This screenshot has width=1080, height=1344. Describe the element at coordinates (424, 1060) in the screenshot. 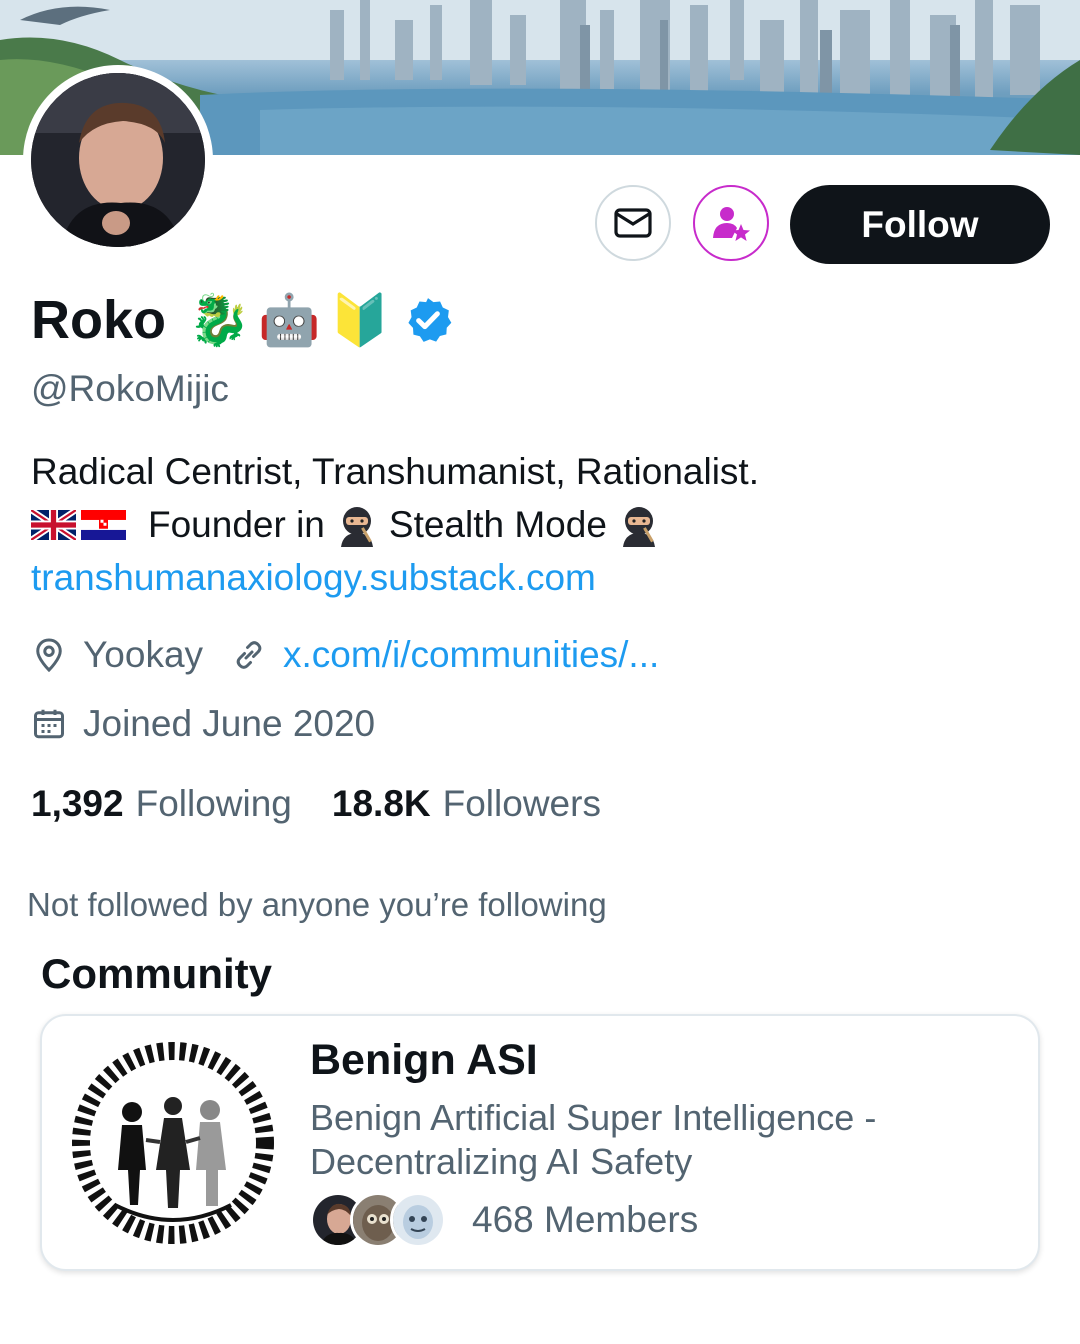

I see `community-name: Benign ASI` at that location.